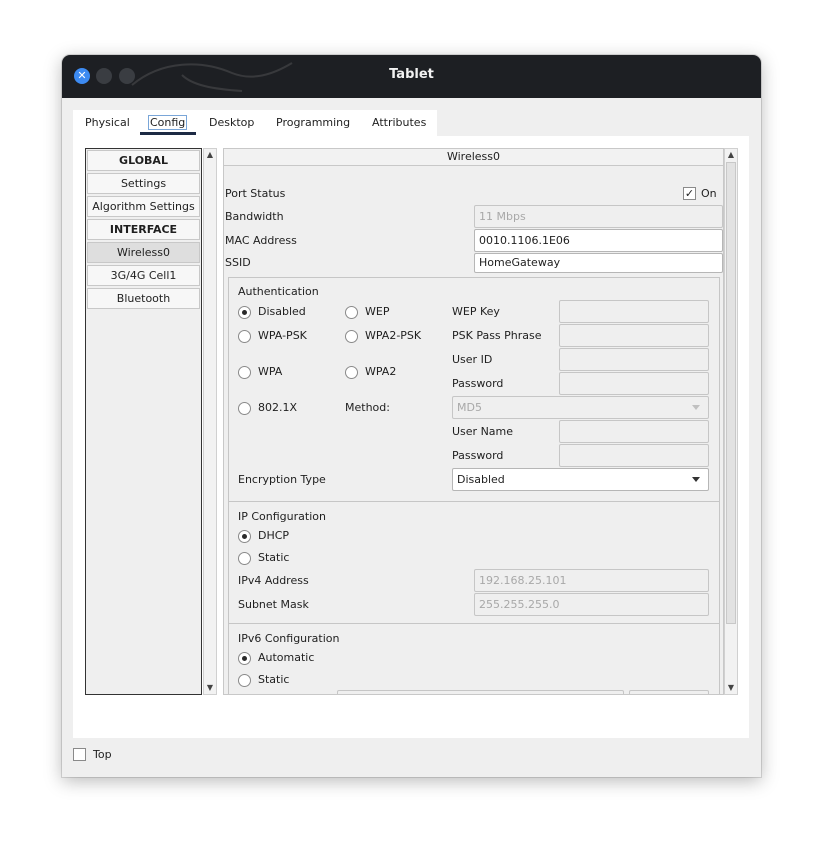 This screenshot has height=845, width=822. What do you see at coordinates (351, 336) in the screenshot?
I see `auth-wpa2-psk-radio` at bounding box center [351, 336].